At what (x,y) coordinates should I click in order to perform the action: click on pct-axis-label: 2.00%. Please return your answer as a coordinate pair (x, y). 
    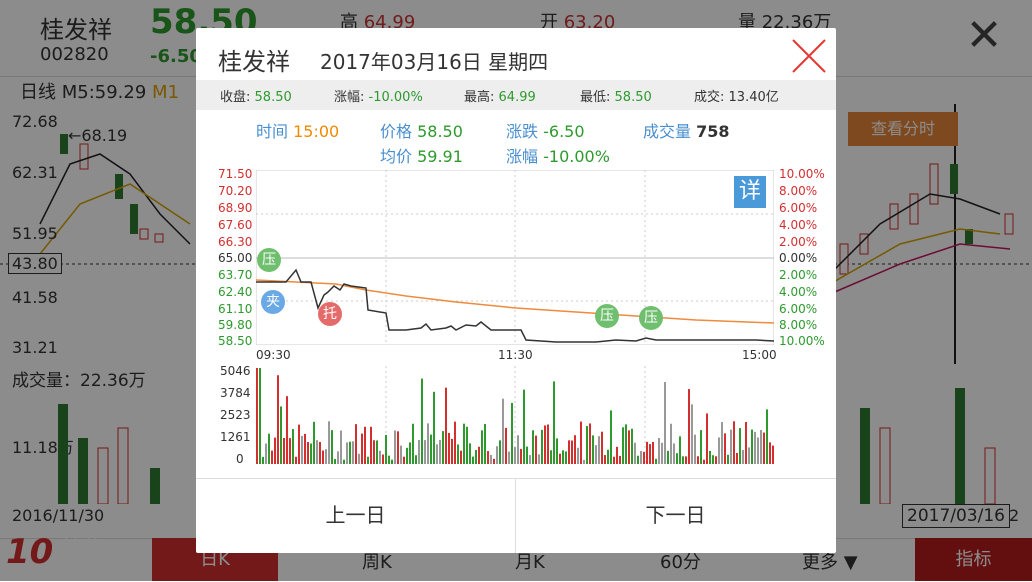
    Looking at the image, I should click on (798, 275).